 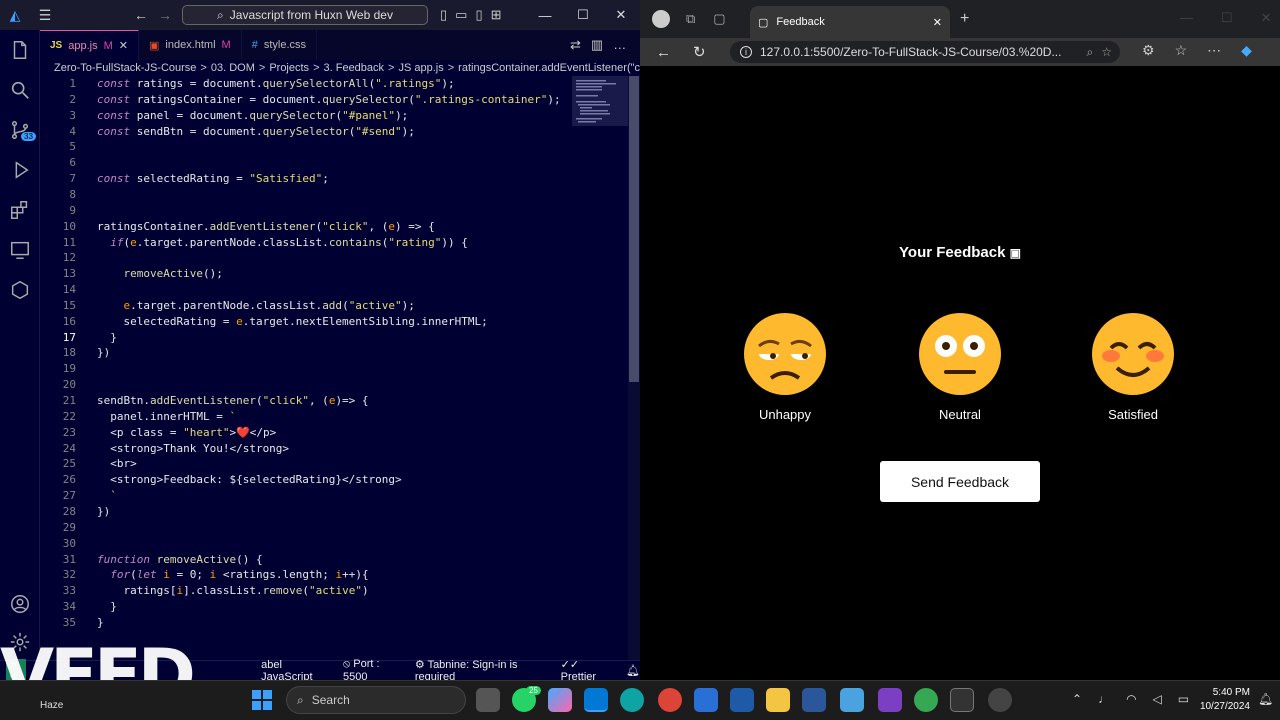 What do you see at coordinates (193, 448) in the screenshot?
I see `code-line: <strong>Thank You!</strong>` at bounding box center [193, 448].